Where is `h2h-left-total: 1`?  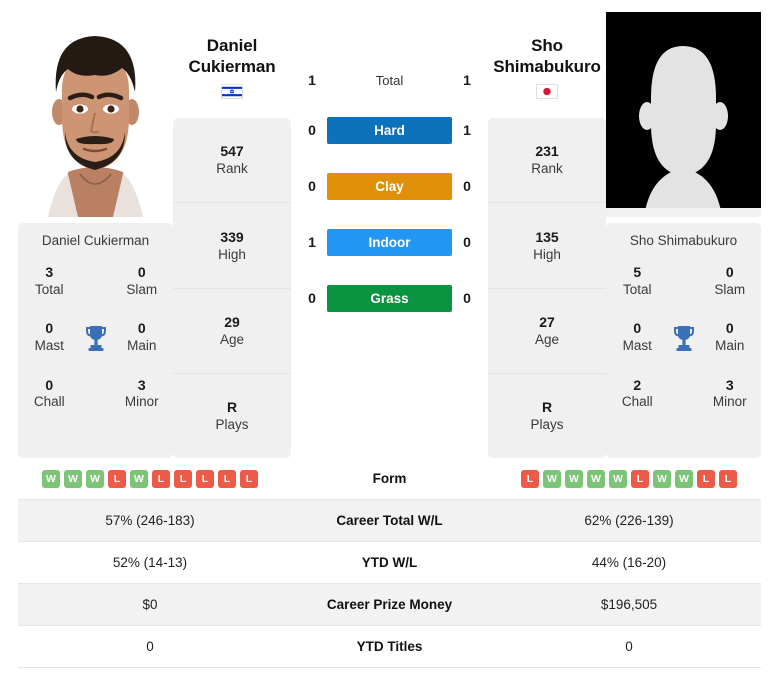
h2h-left-total: 1 is located at coordinates (312, 80).